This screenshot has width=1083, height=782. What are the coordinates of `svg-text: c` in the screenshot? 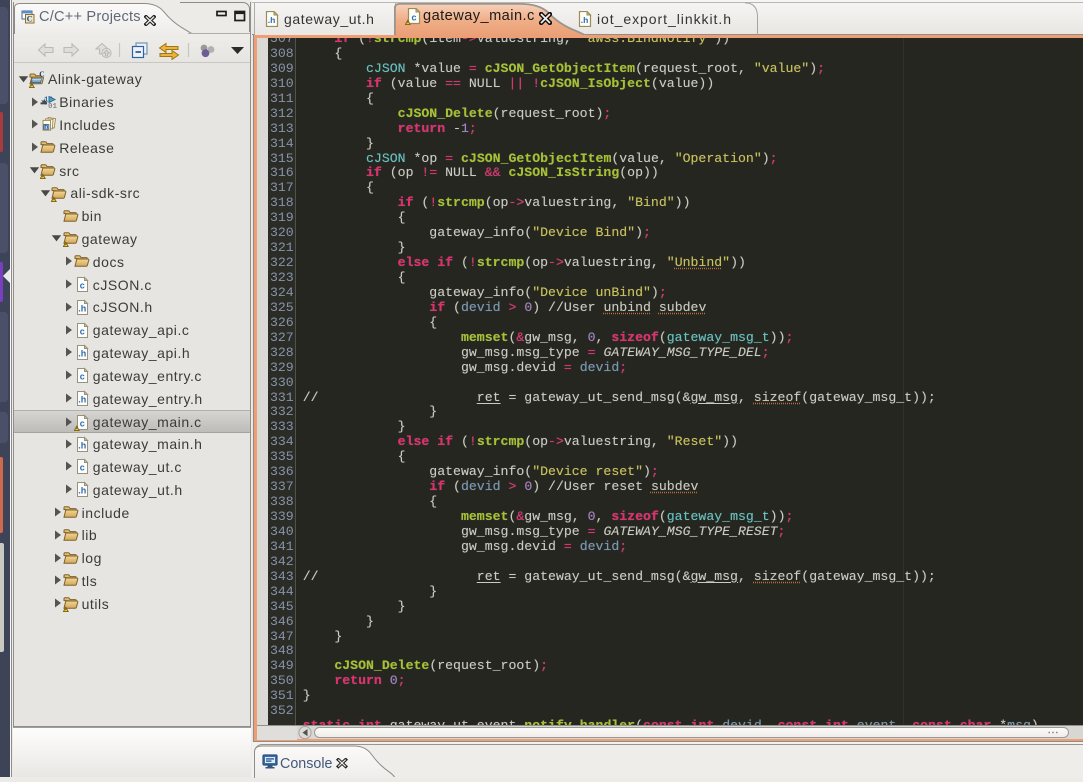 It's located at (413, 17).